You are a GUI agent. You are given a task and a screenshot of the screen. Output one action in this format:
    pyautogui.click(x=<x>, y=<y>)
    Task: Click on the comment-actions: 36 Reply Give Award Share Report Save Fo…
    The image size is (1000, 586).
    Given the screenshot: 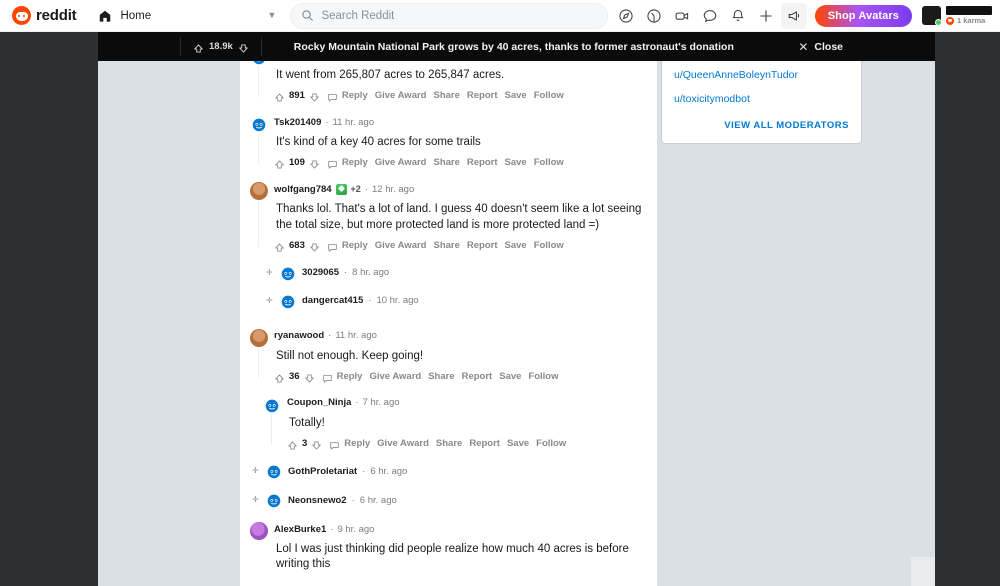 What is the action you would take?
    pyautogui.click(x=465, y=373)
    